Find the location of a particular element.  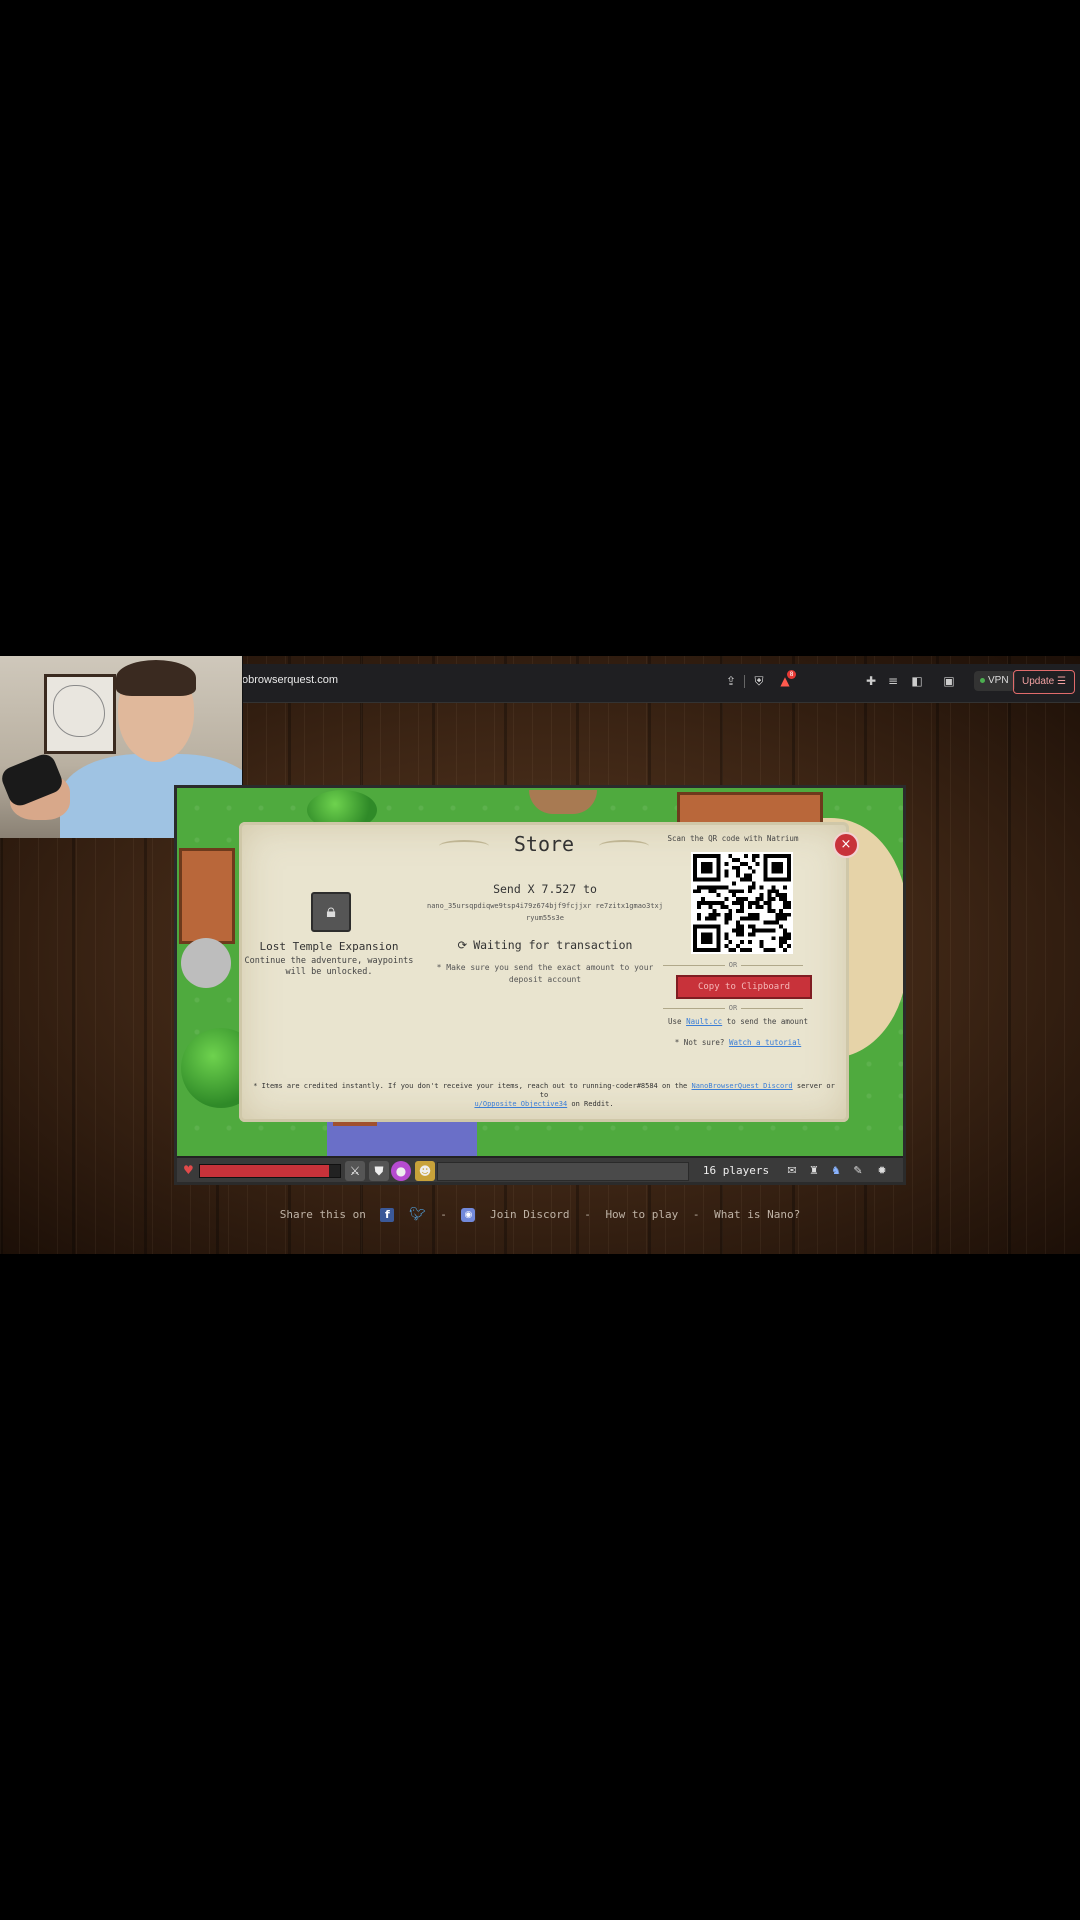

reddit-link: u/Opposite_Objective34 is located at coordinates (520, 1104).